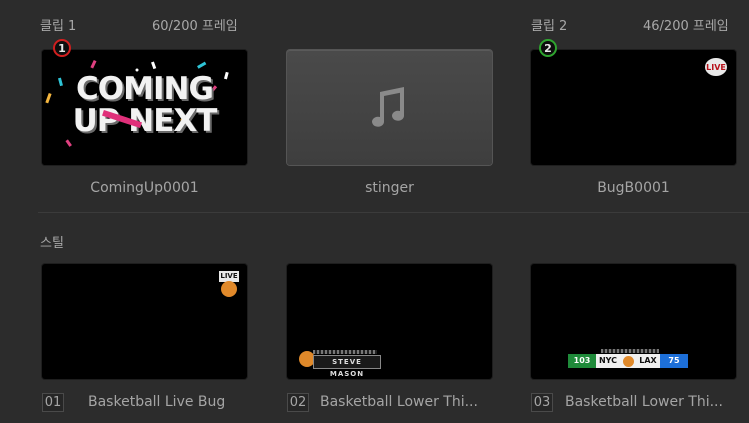 This screenshot has width=749, height=423. I want to click on away-score: 75, so click(674, 361).